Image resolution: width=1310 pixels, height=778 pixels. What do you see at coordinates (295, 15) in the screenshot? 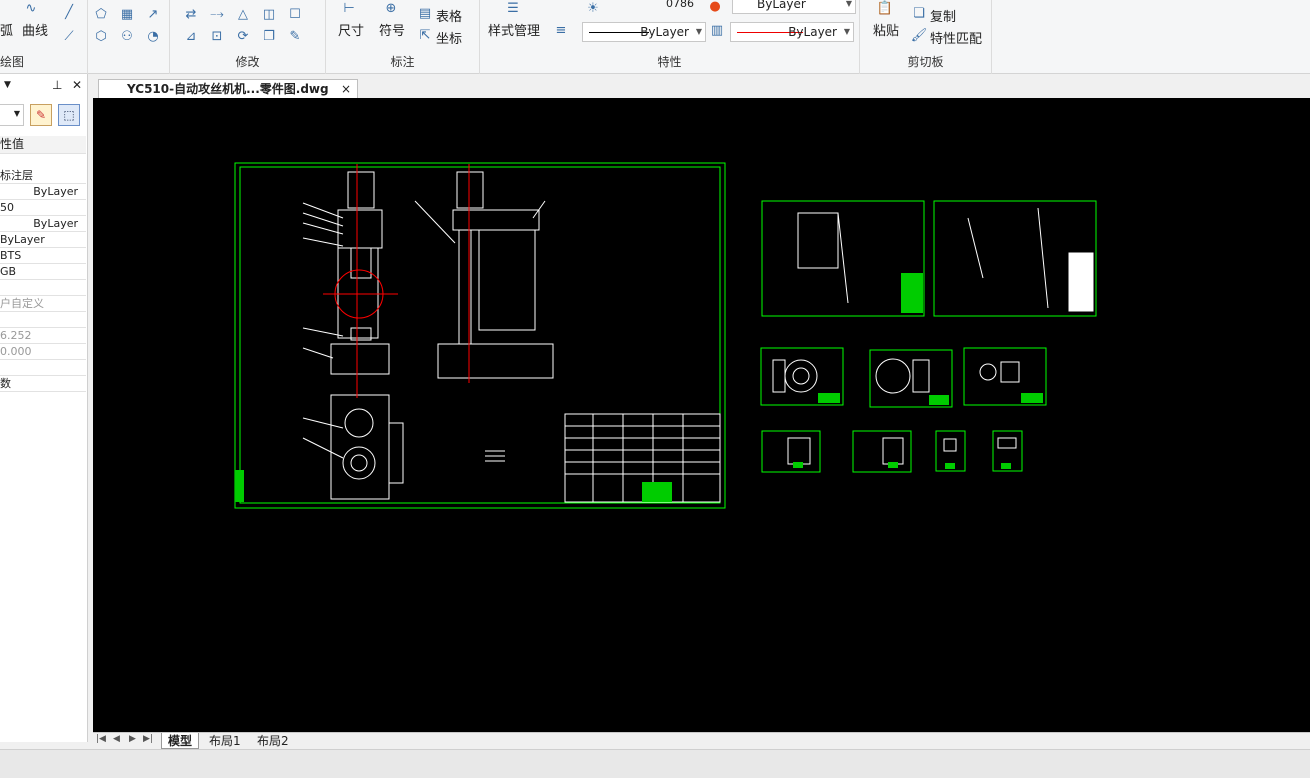
I see `rect-select-icon: ☐` at bounding box center [295, 15].